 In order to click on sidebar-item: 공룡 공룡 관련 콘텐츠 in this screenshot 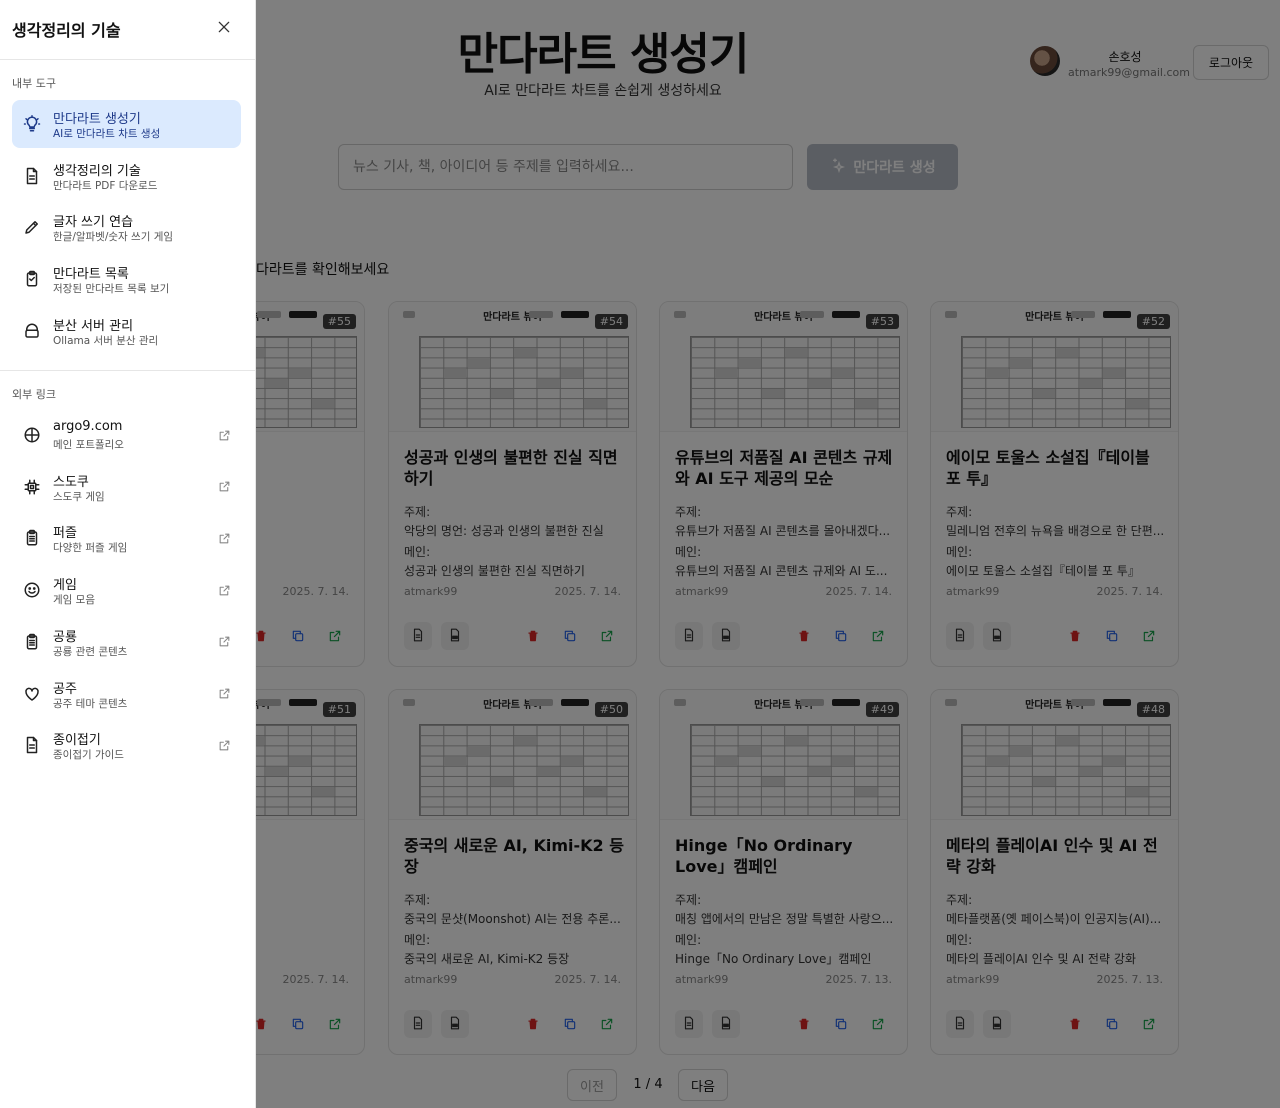, I will do `click(126, 642)`.